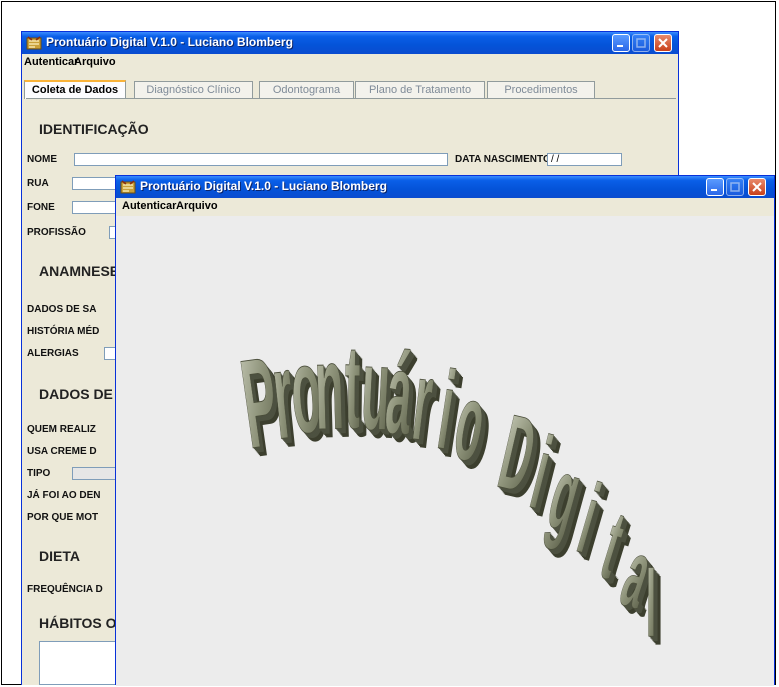 The width and height of the screenshot is (779, 687). What do you see at coordinates (306, 89) in the screenshot?
I see `tab-odontograma: Odontograma` at bounding box center [306, 89].